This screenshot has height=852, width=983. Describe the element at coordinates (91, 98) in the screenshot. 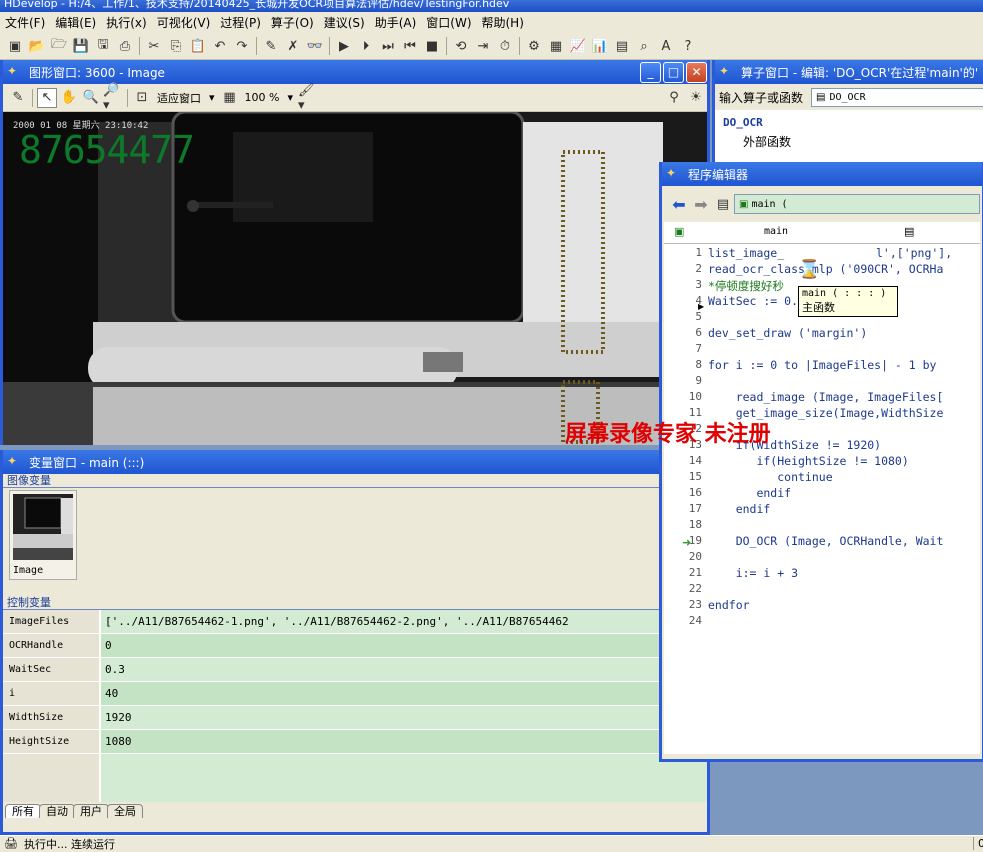

I see `zoom-icon: 🔍` at that location.